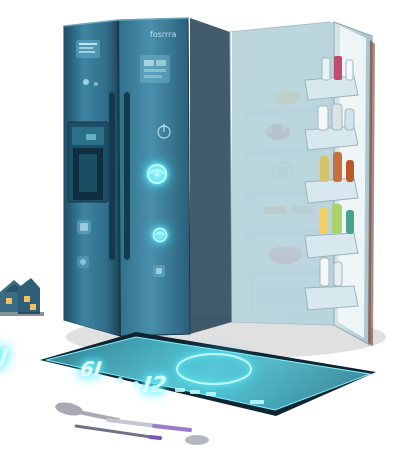 The width and height of the screenshot is (405, 453). I want to click on small-house-icon, so click(22, 297).